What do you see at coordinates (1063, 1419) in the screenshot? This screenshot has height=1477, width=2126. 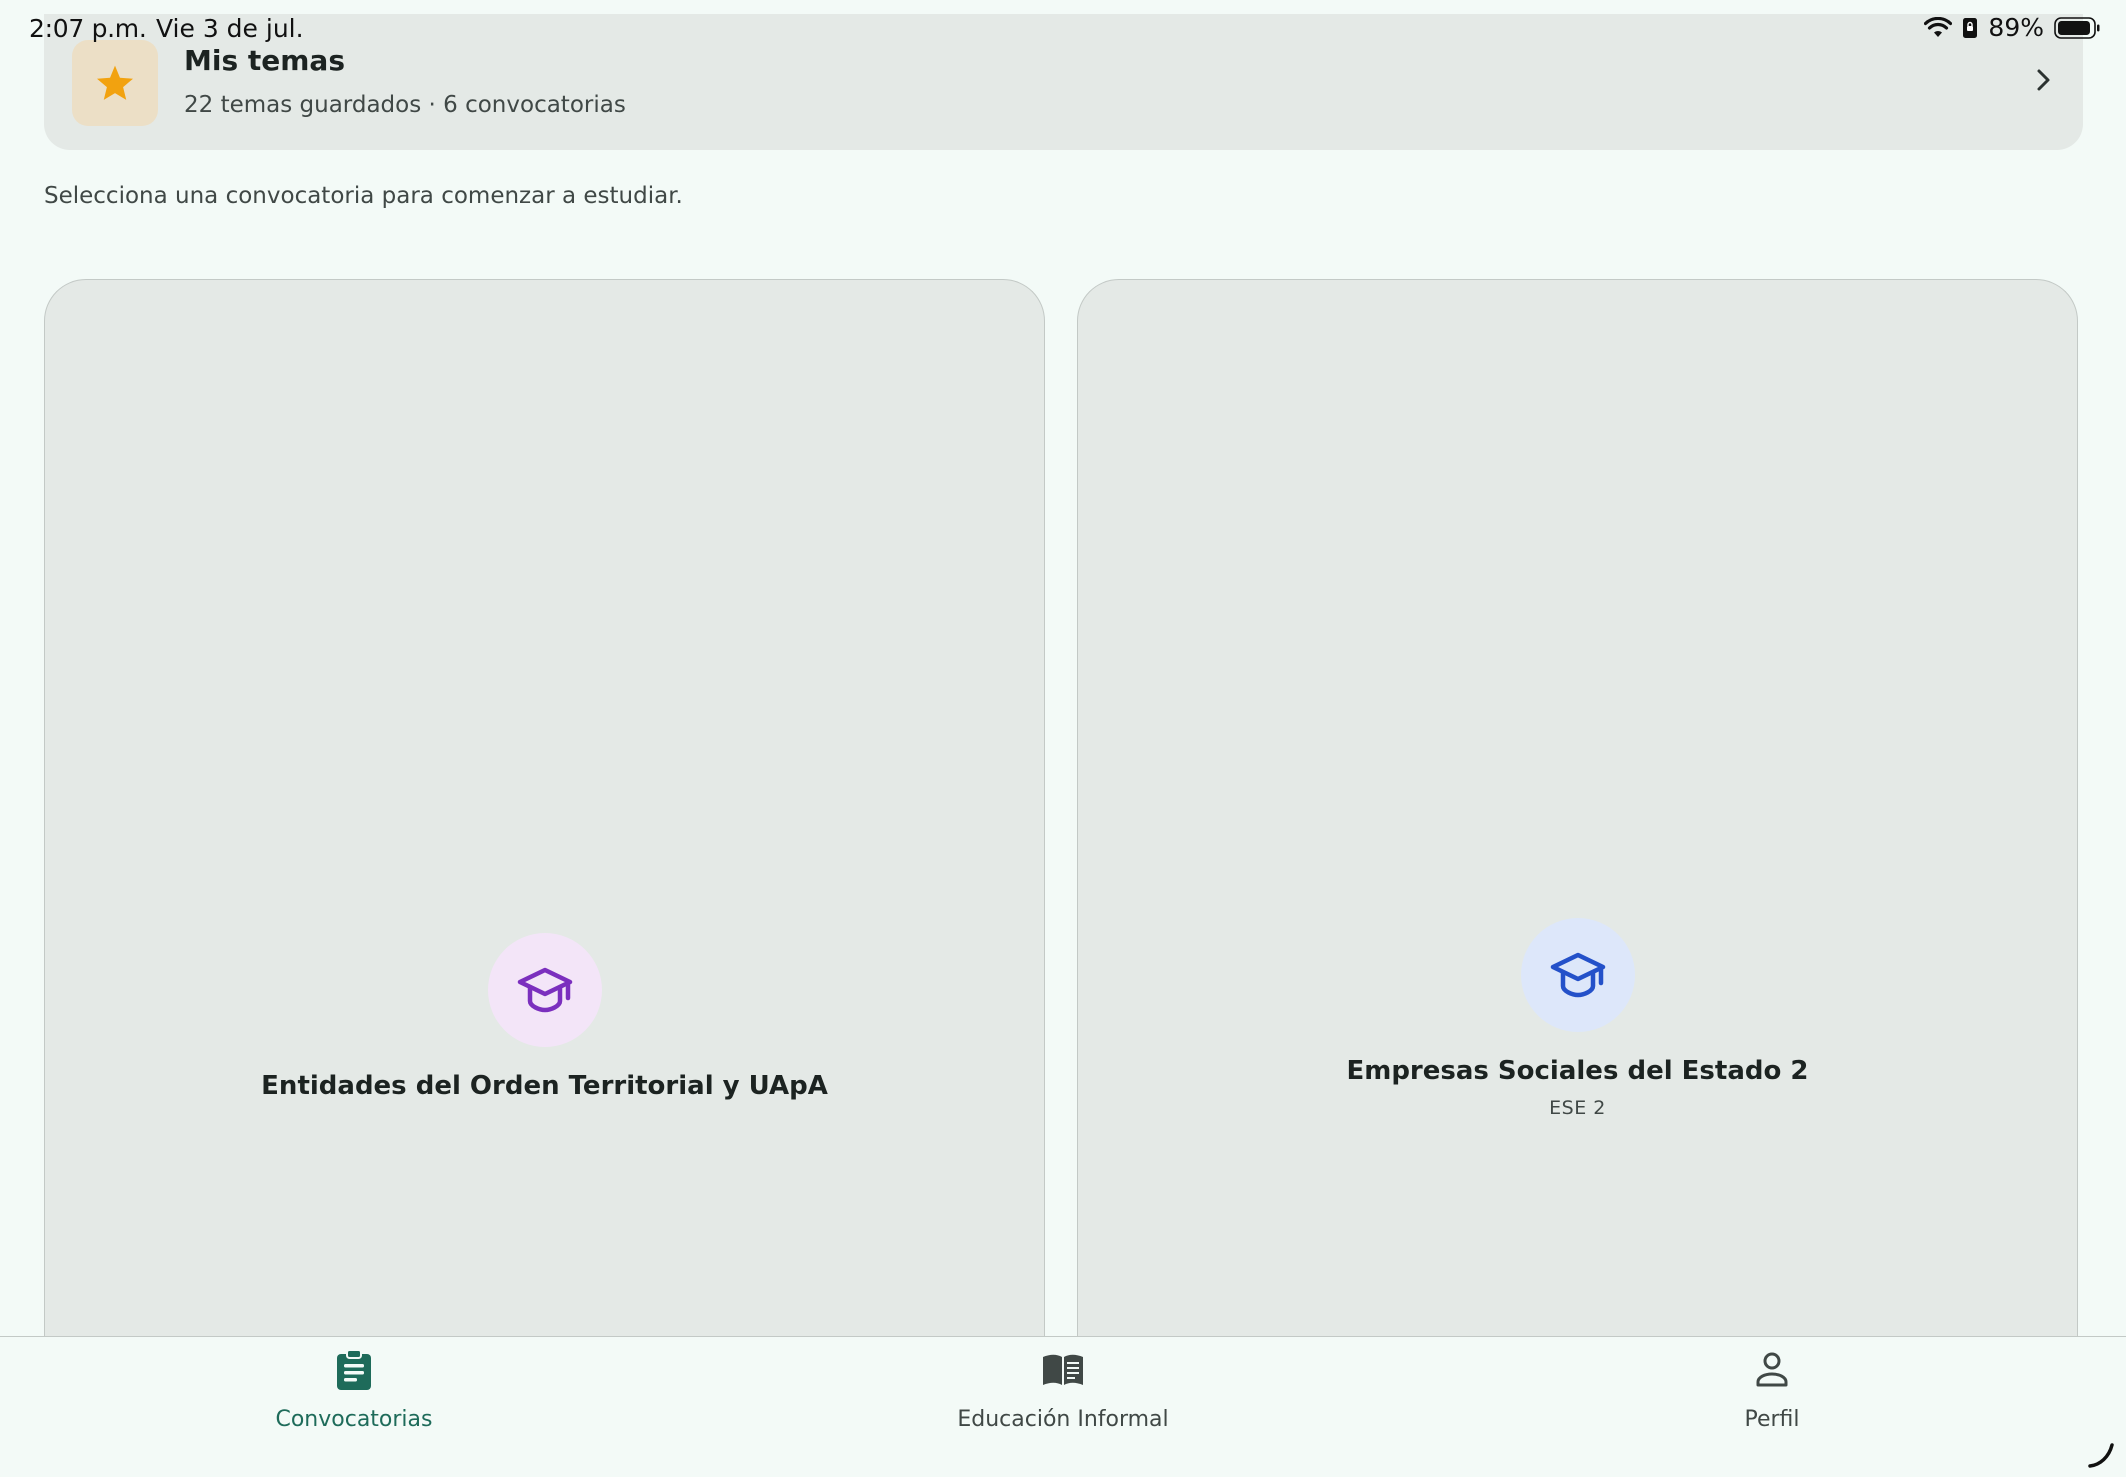 I see `nav-label: Educación Informal` at bounding box center [1063, 1419].